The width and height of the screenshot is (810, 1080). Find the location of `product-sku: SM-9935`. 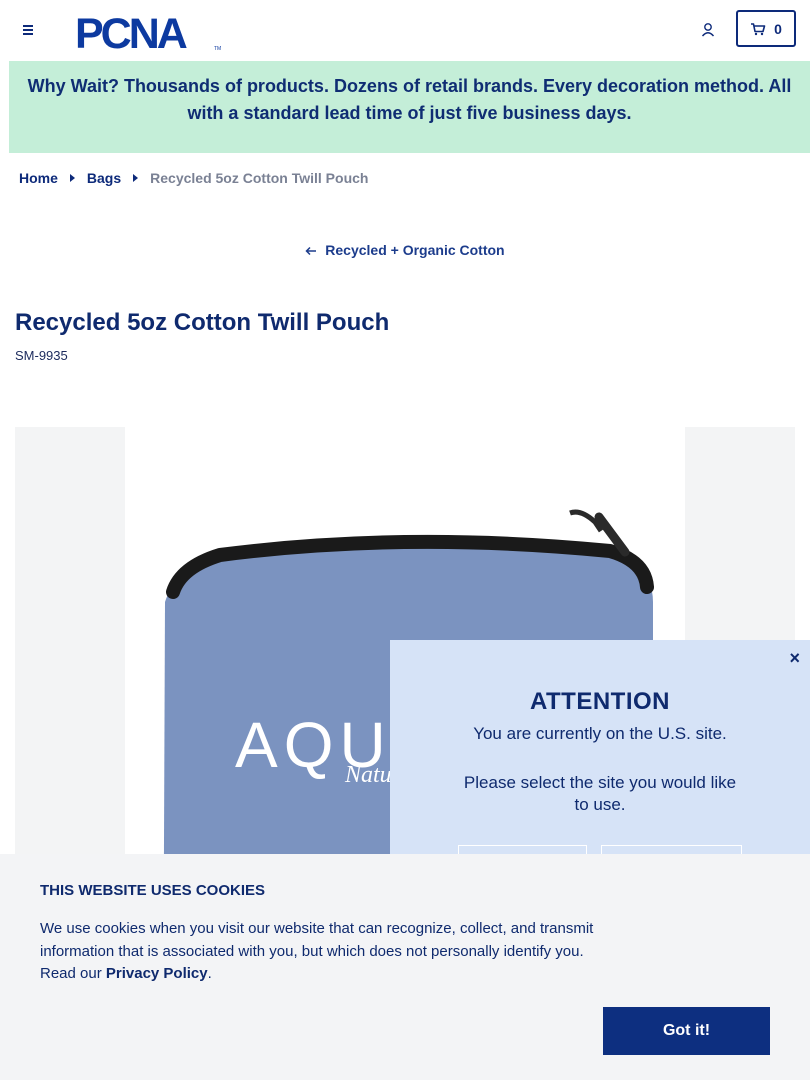

product-sku: SM-9935 is located at coordinates (41, 355).